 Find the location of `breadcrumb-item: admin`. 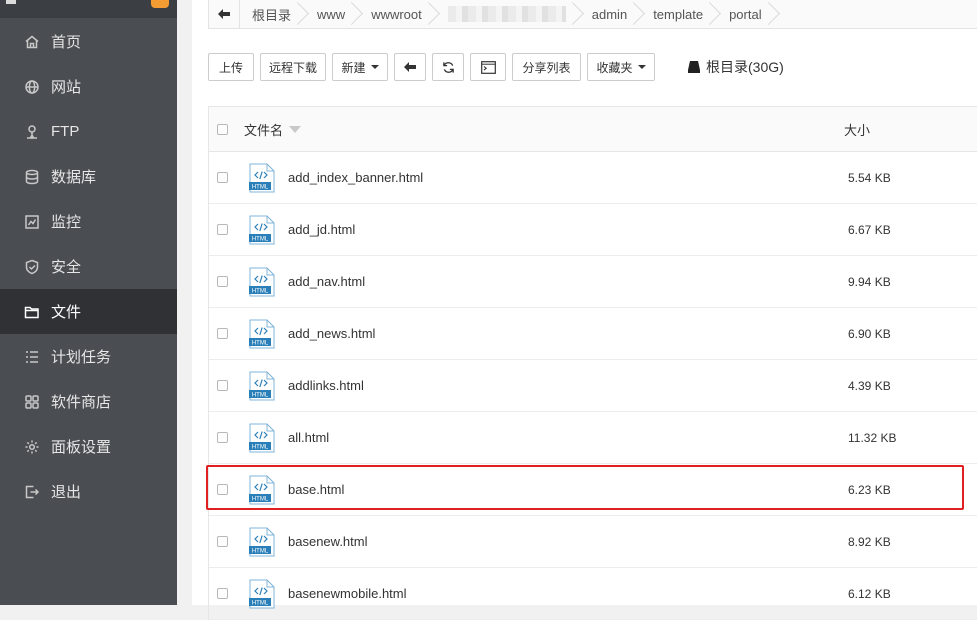

breadcrumb-item: admin is located at coordinates (610, 14).